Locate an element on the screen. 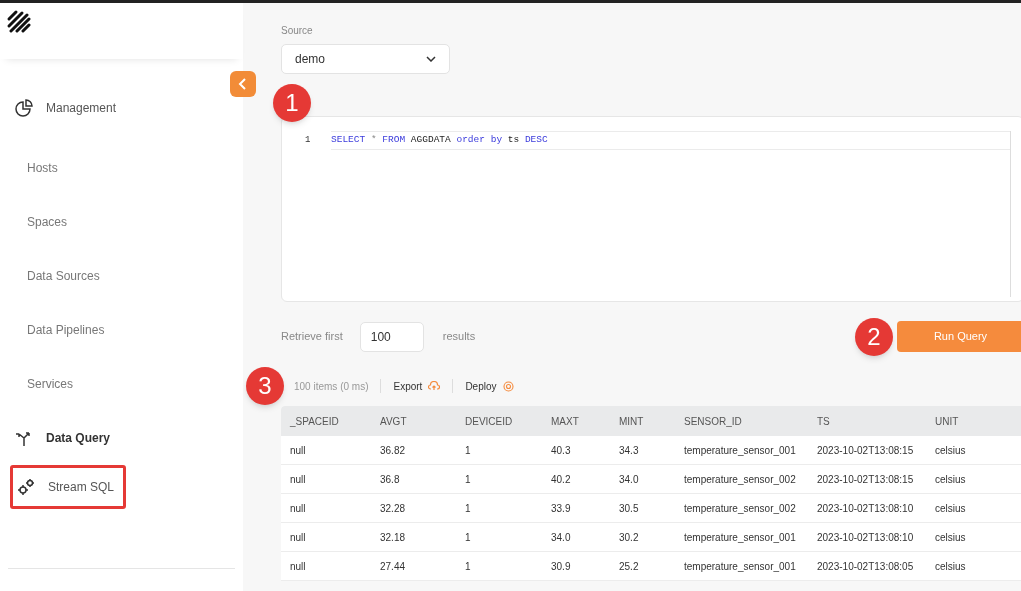  nav-item-label: Data Sources is located at coordinates (63, 276).